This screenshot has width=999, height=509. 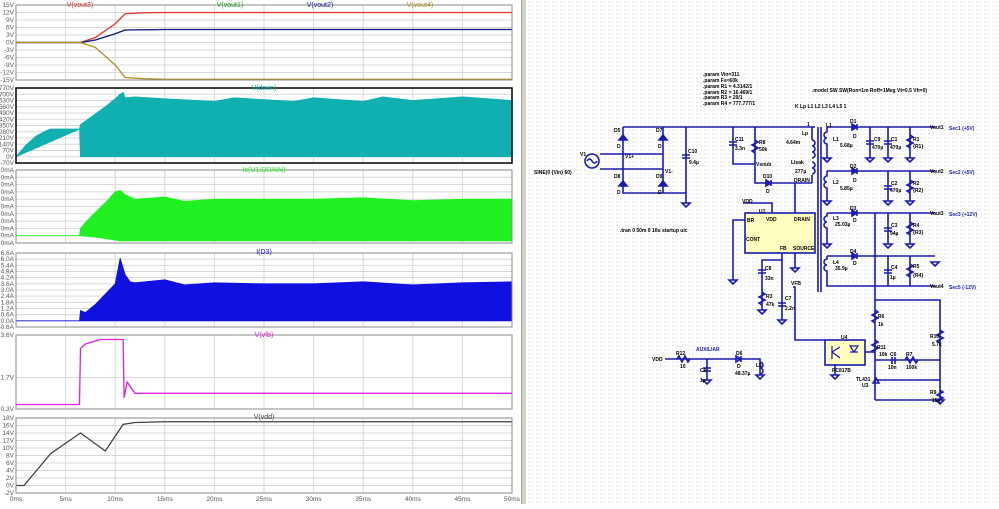 I want to click on y-tick-label: 0V, so click(x=10, y=43).